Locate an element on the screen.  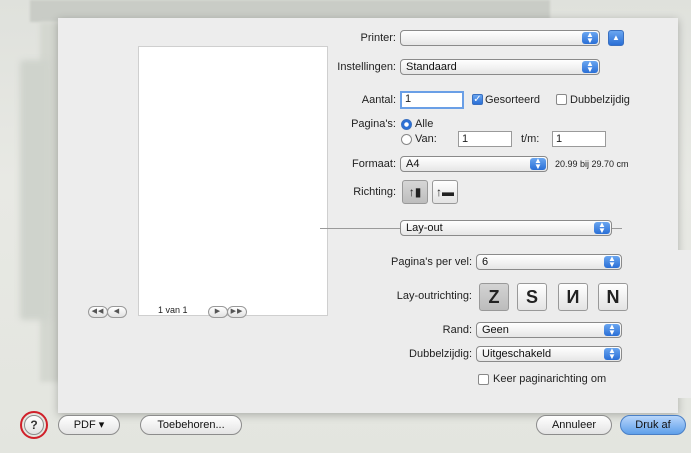
pages-all-radio is located at coordinates (406, 124).